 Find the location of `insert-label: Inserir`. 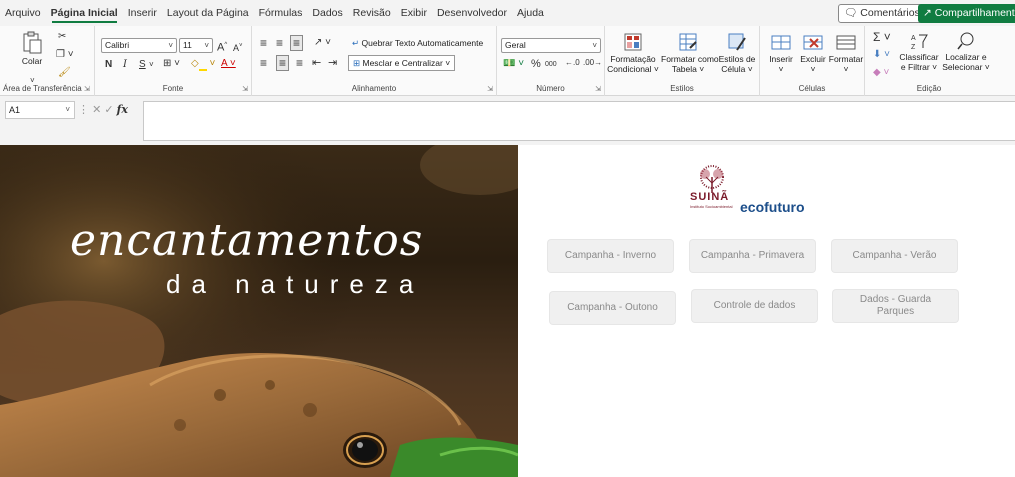

insert-label: Inserir is located at coordinates (781, 59).